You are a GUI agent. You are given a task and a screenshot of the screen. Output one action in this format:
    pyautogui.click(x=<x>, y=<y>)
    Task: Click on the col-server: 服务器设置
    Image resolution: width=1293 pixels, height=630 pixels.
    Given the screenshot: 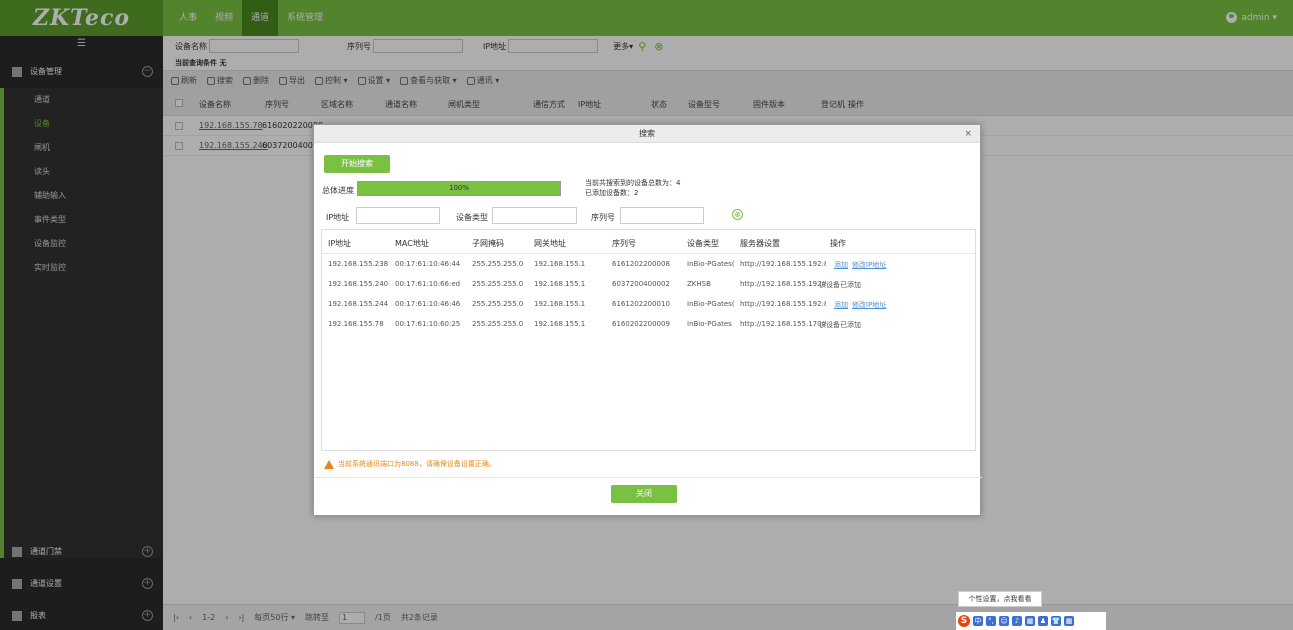 What is the action you would take?
    pyautogui.click(x=760, y=243)
    